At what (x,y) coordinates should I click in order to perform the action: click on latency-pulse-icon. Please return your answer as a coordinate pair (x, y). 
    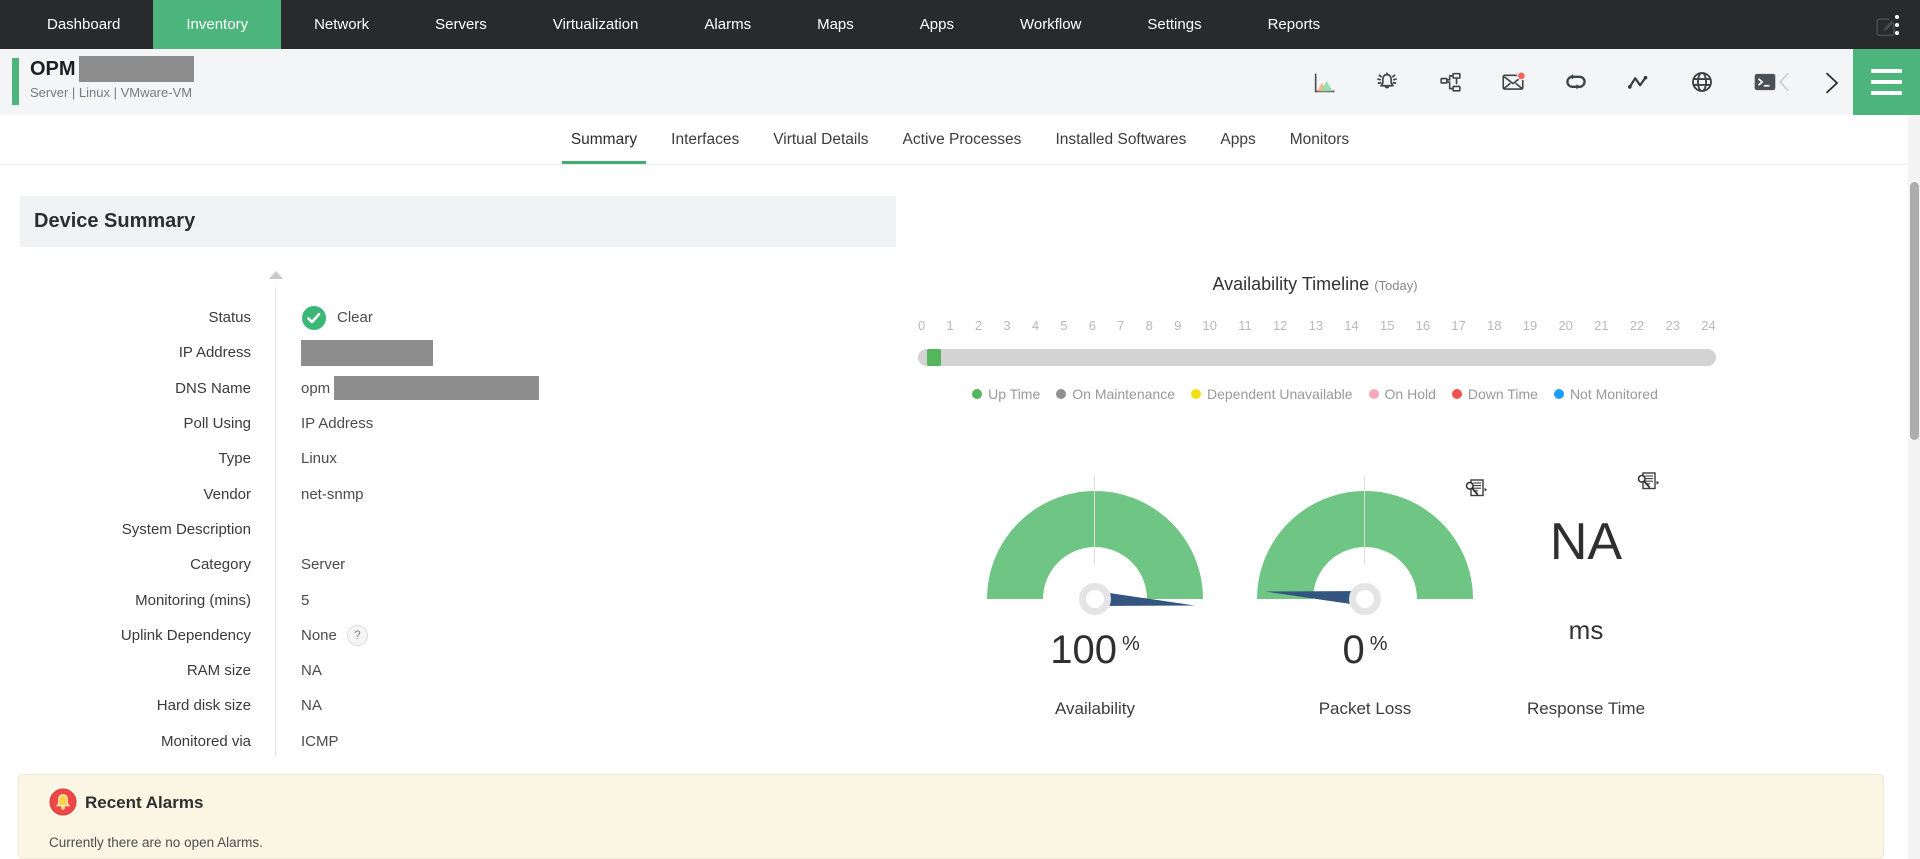
    Looking at the image, I should click on (1639, 82).